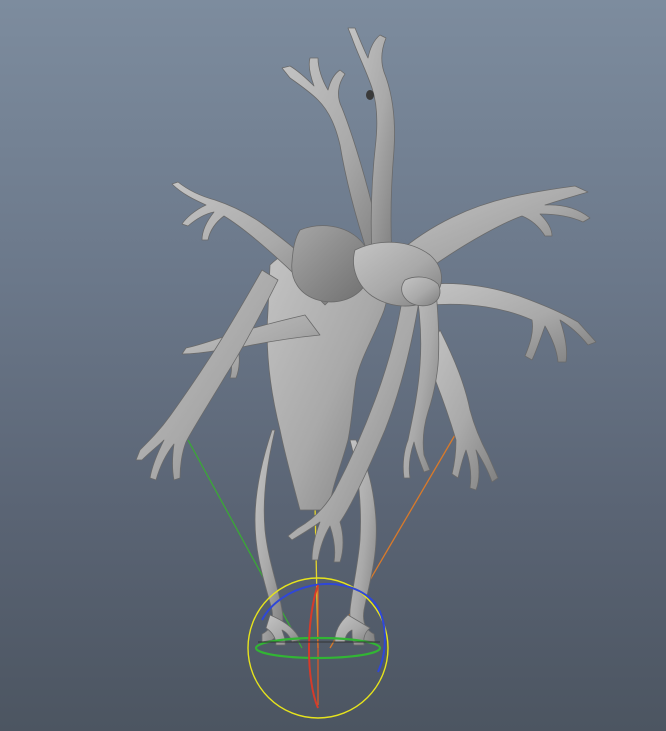 Image resolution: width=666 pixels, height=731 pixels. I want to click on guide-line-green, so click(245, 544).